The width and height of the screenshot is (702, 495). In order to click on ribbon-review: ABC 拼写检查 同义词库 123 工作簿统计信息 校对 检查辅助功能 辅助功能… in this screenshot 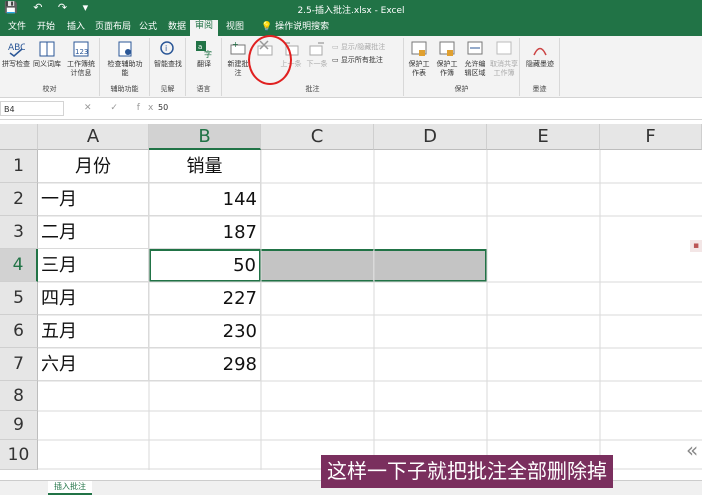, I will do `click(351, 67)`.